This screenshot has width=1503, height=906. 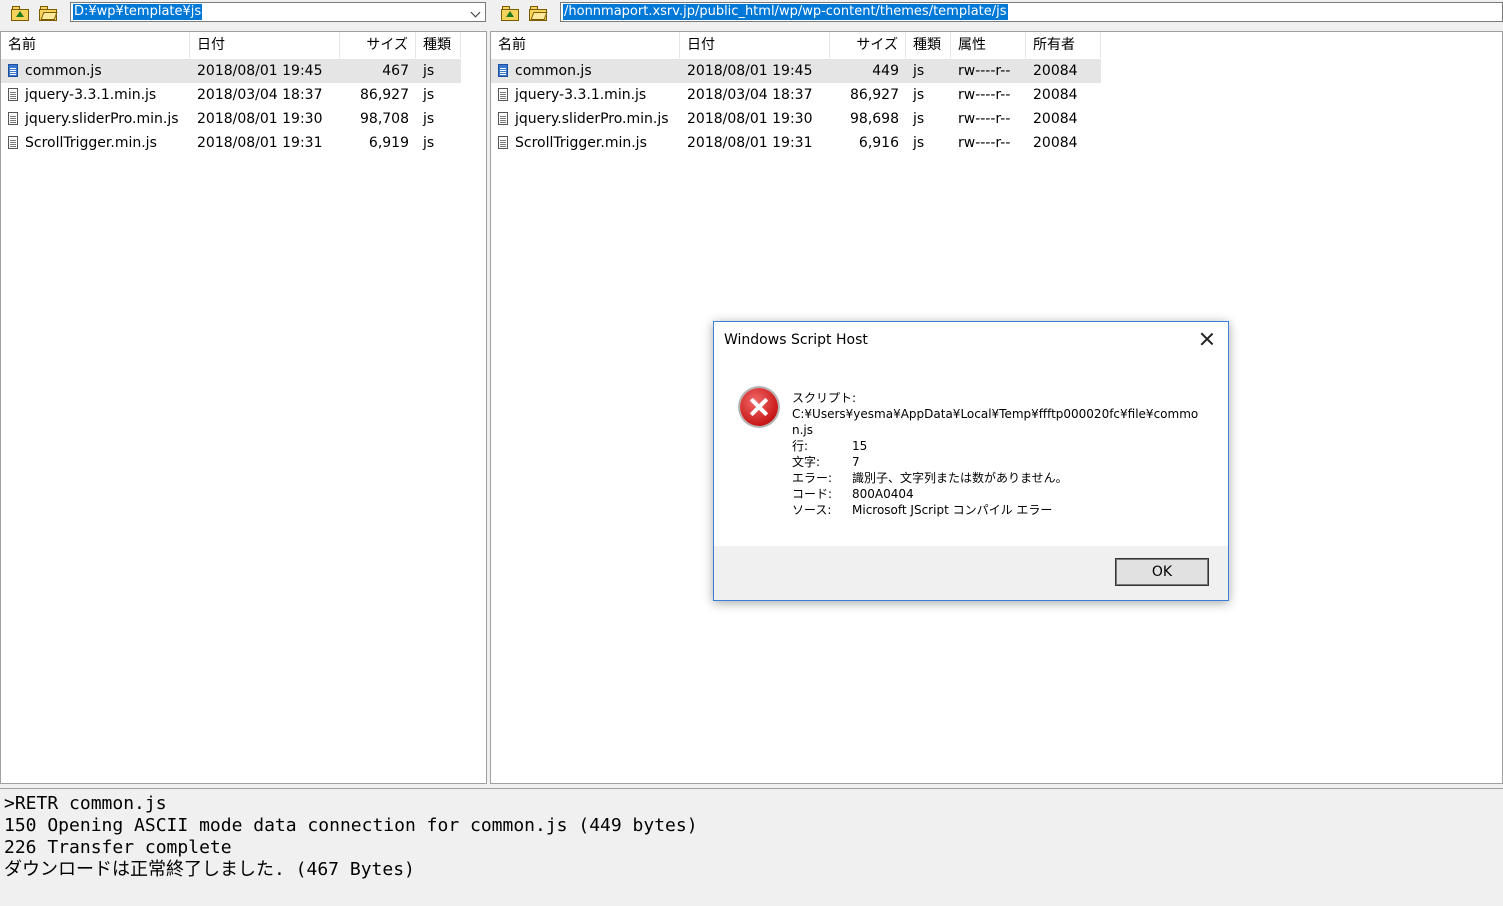 I want to click on local-path-text: D:¥wp¥template¥js, so click(x=138, y=12).